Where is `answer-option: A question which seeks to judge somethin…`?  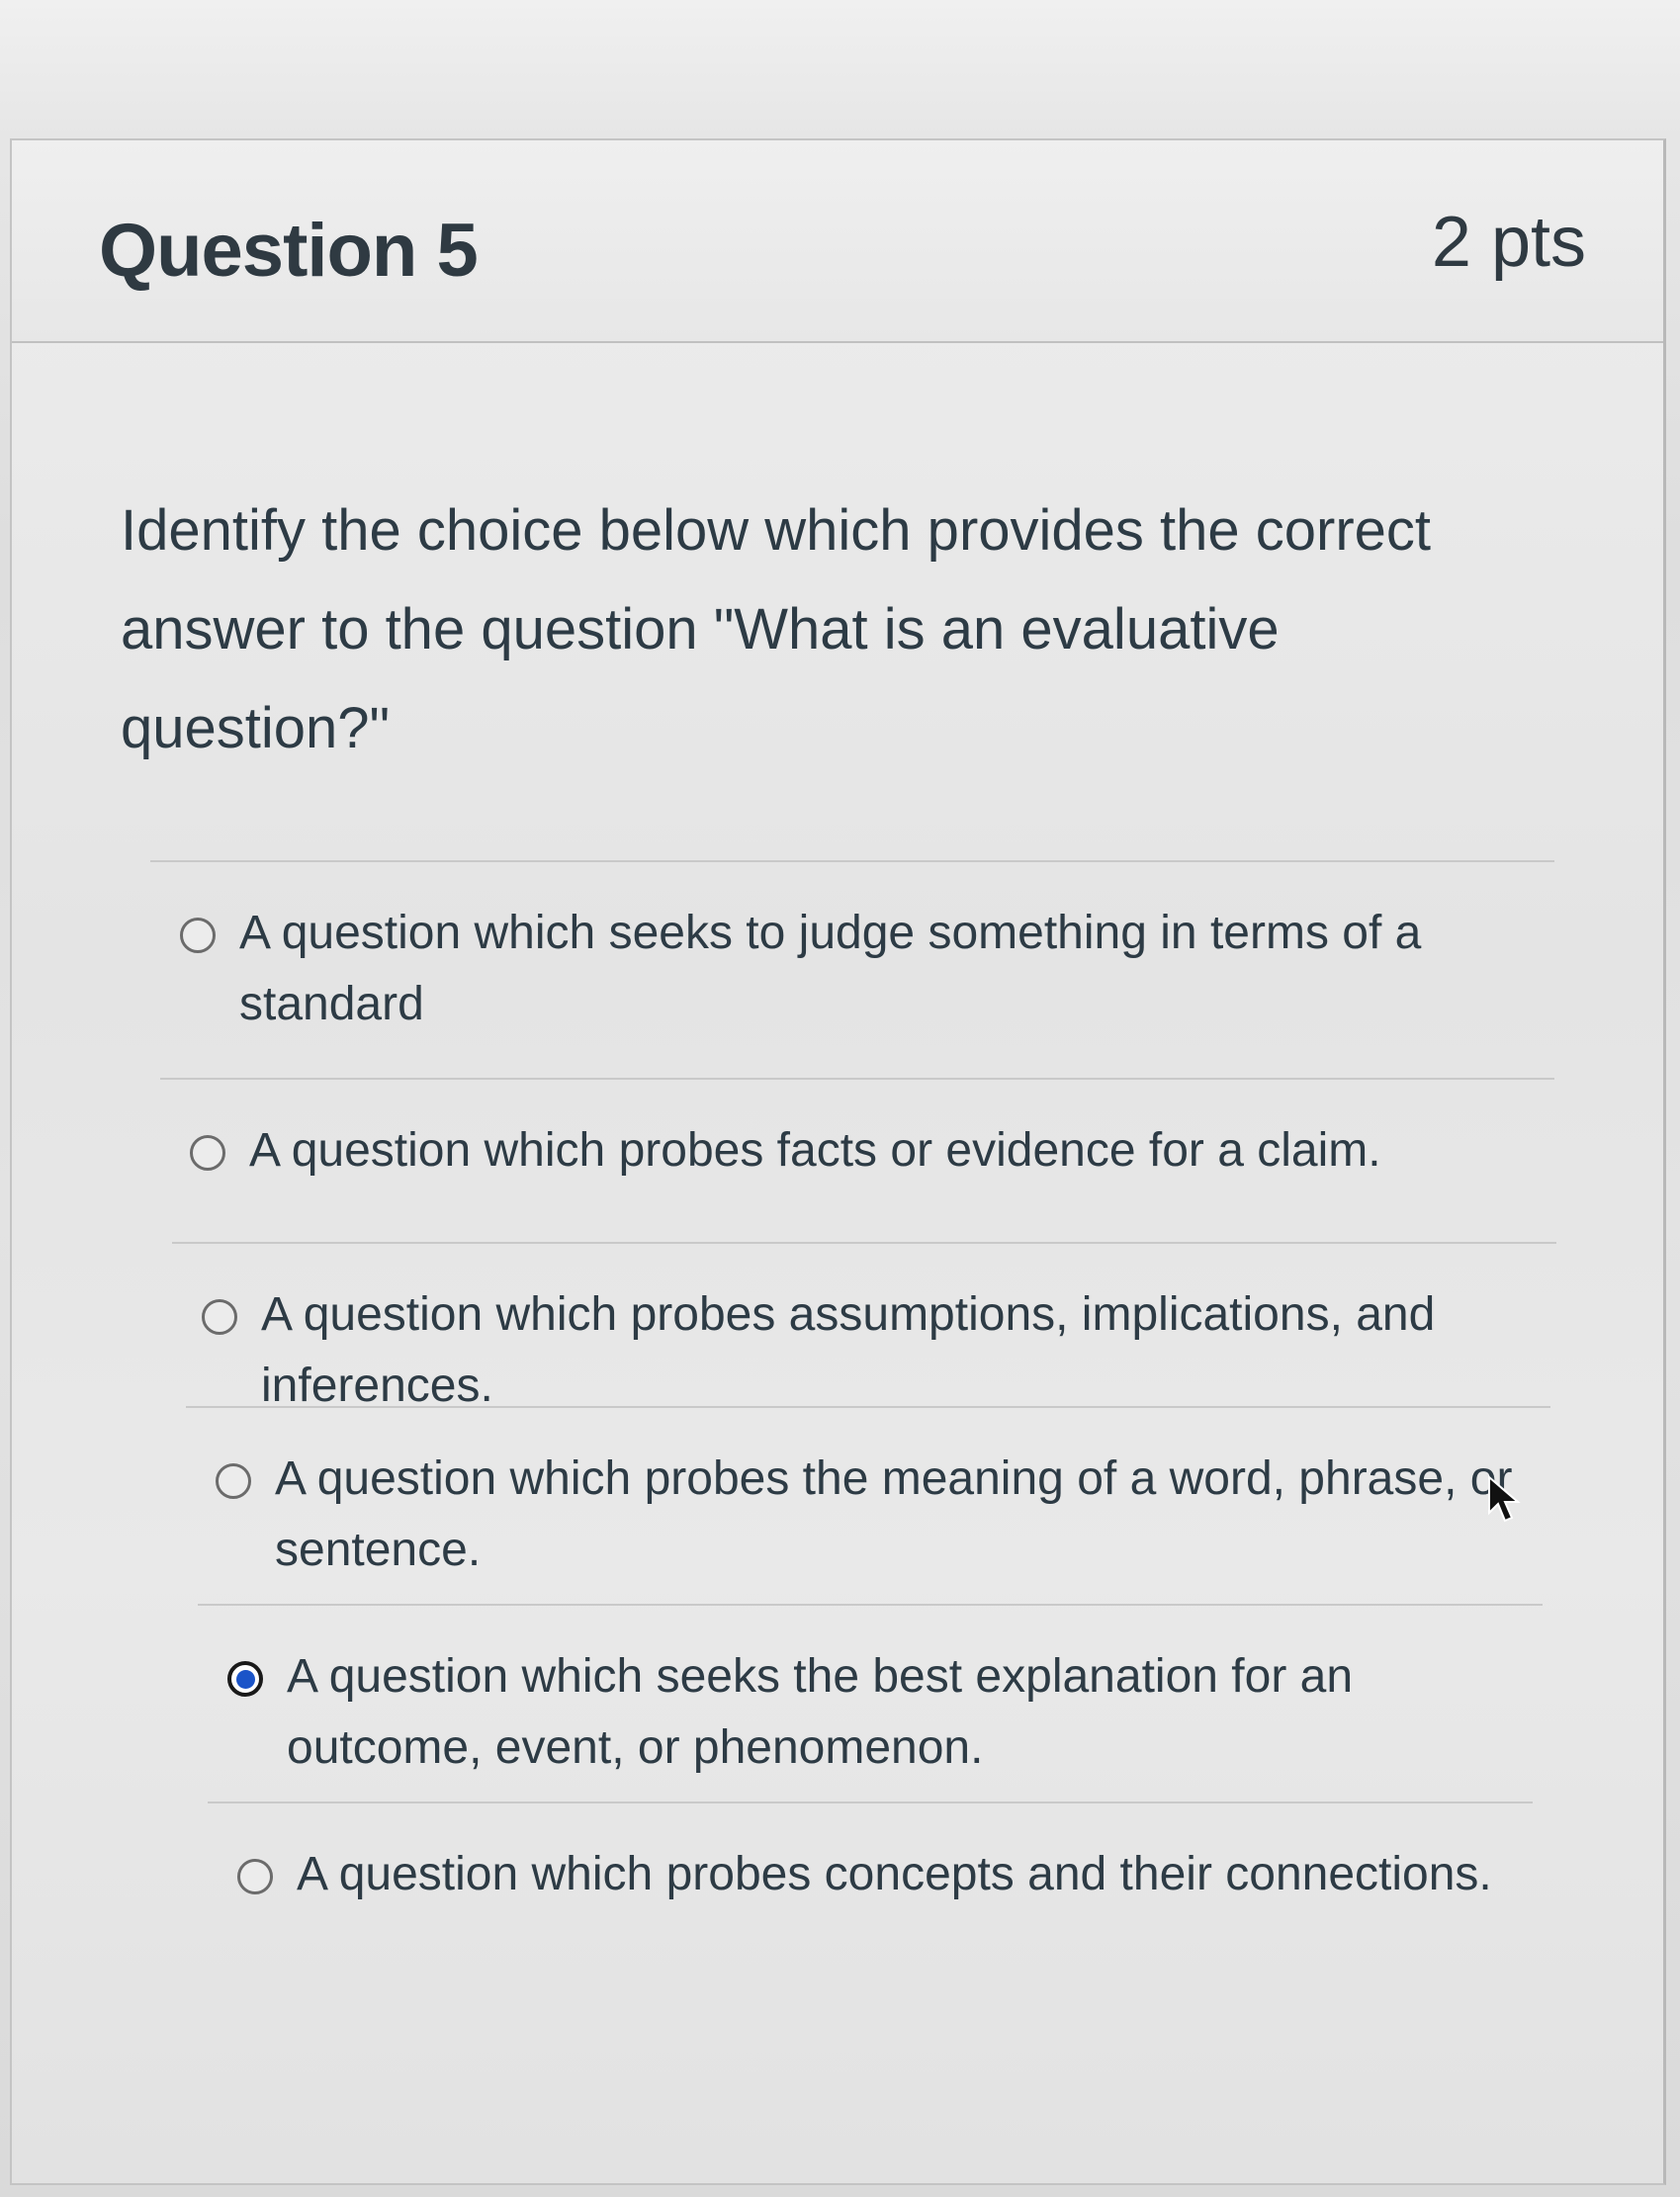 answer-option: A question which seeks to judge somethin… is located at coordinates (852, 969).